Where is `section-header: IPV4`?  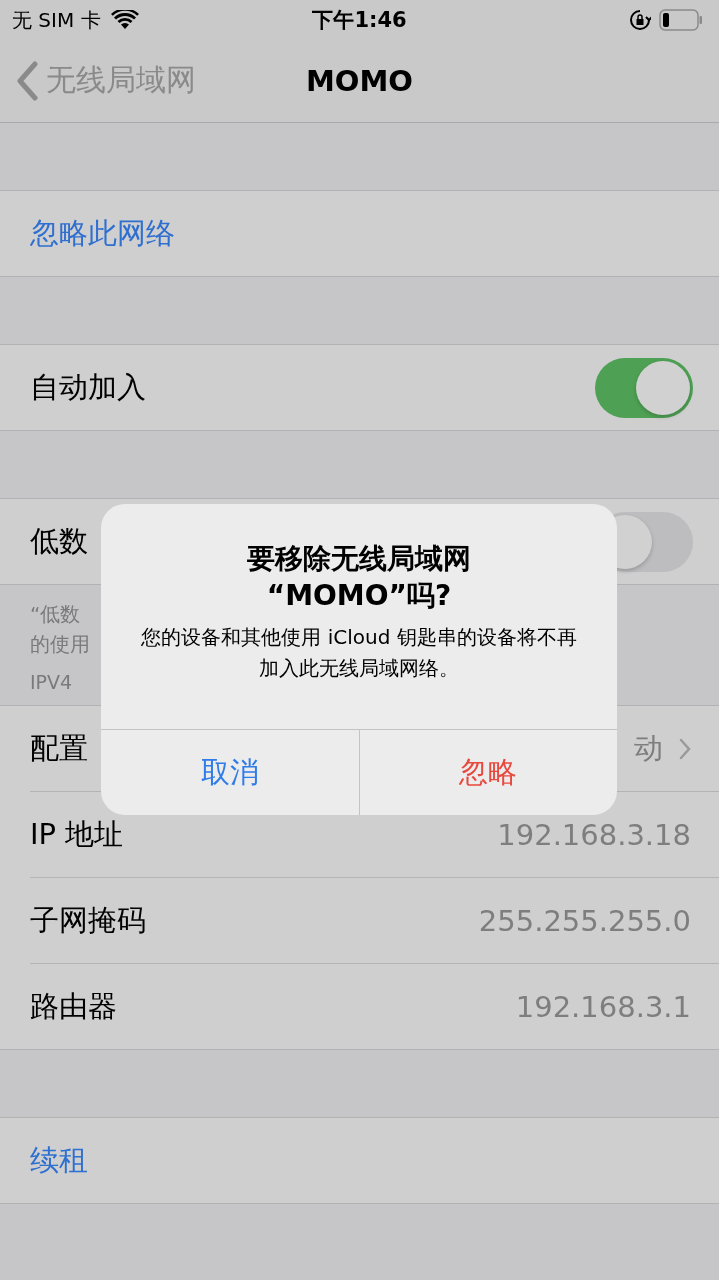 section-header: IPV4 is located at coordinates (51, 682).